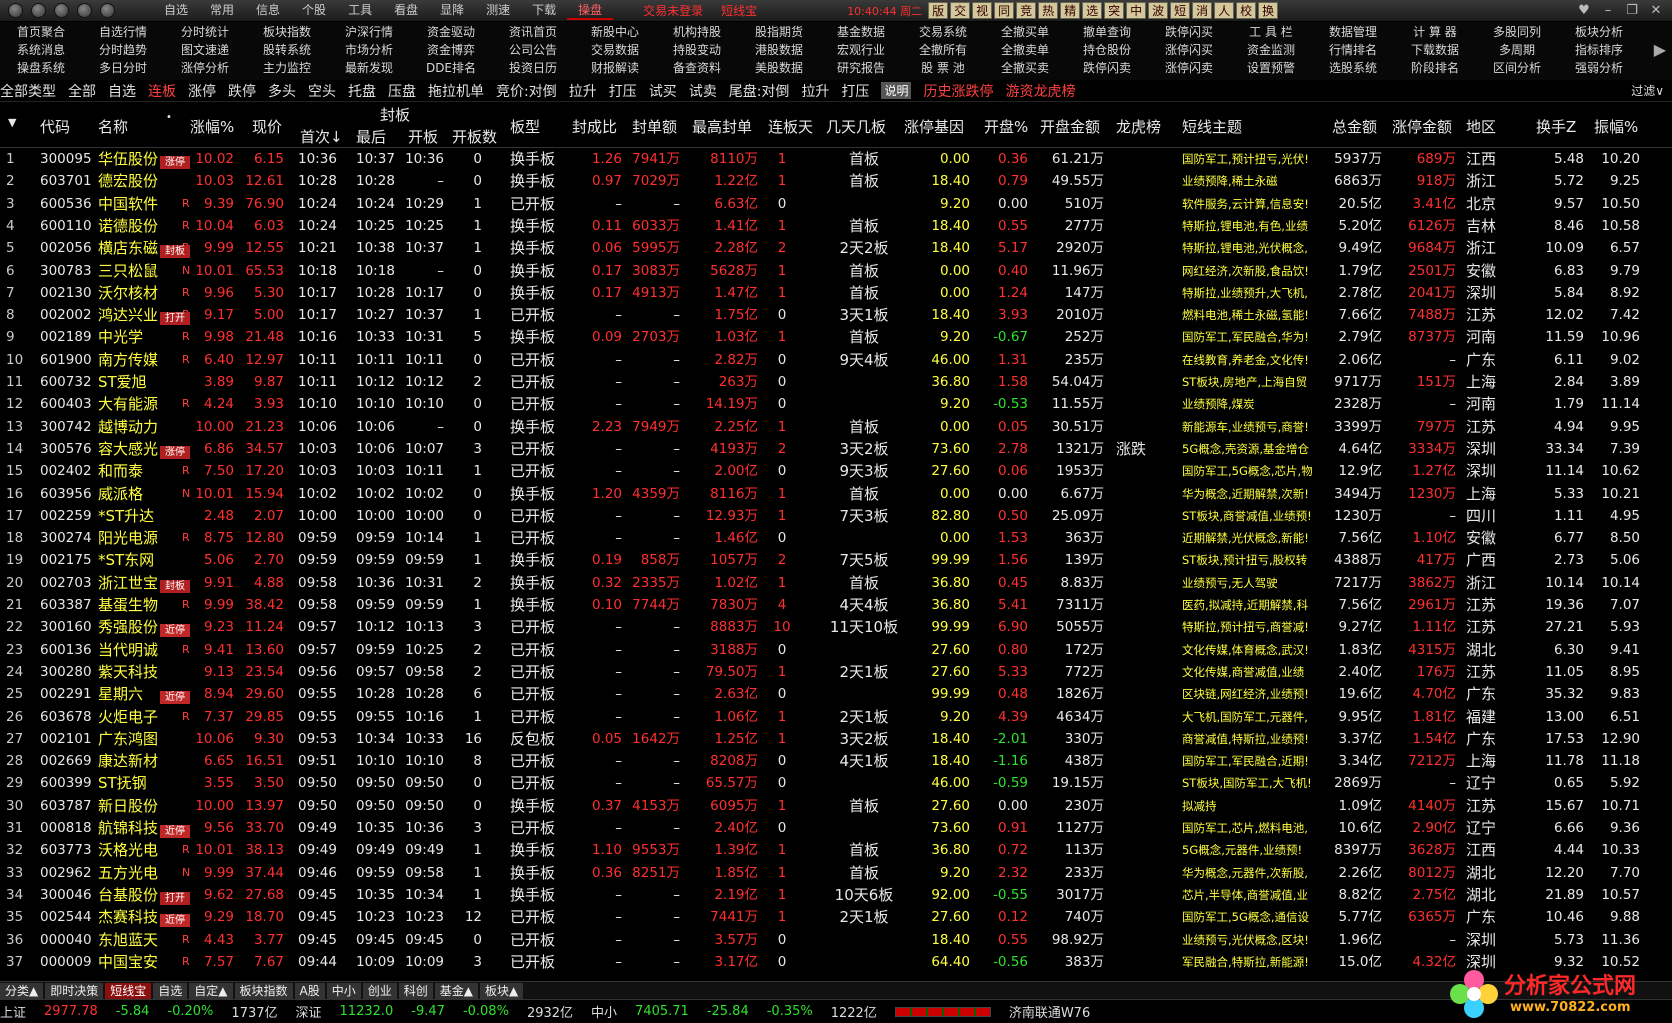  Describe the element at coordinates (615, 49) in the screenshot. I see `grid-link: 交易数据` at that location.